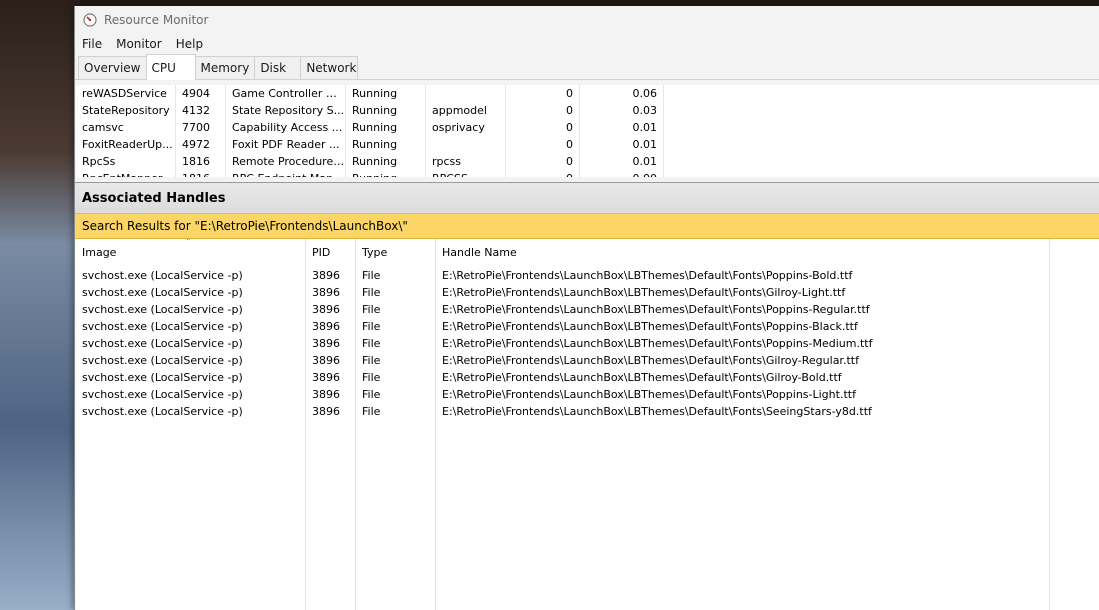  Describe the element at coordinates (622, 110) in the screenshot. I see `service-avg-cpu: 0.03` at that location.